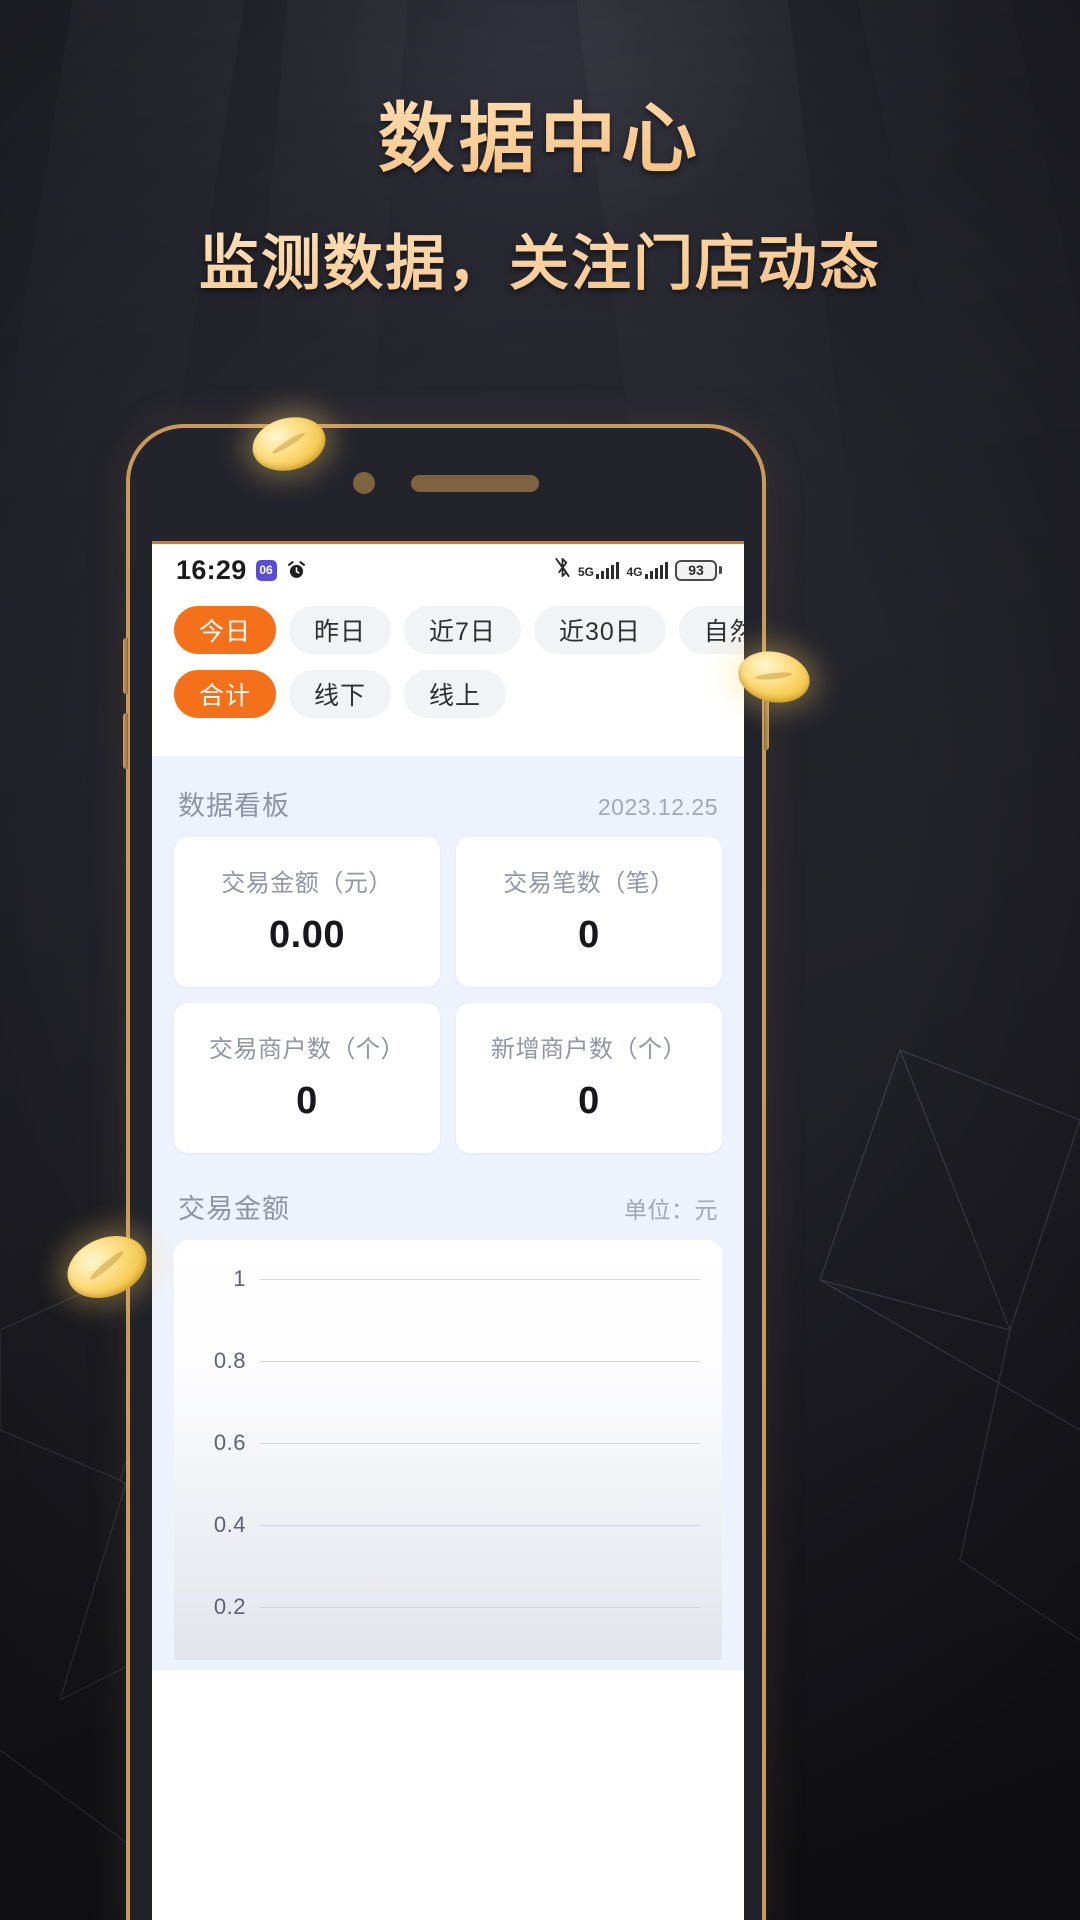 This screenshot has height=1920, width=1080. What do you see at coordinates (225, 630) in the screenshot?
I see `tab-today: 今日` at bounding box center [225, 630].